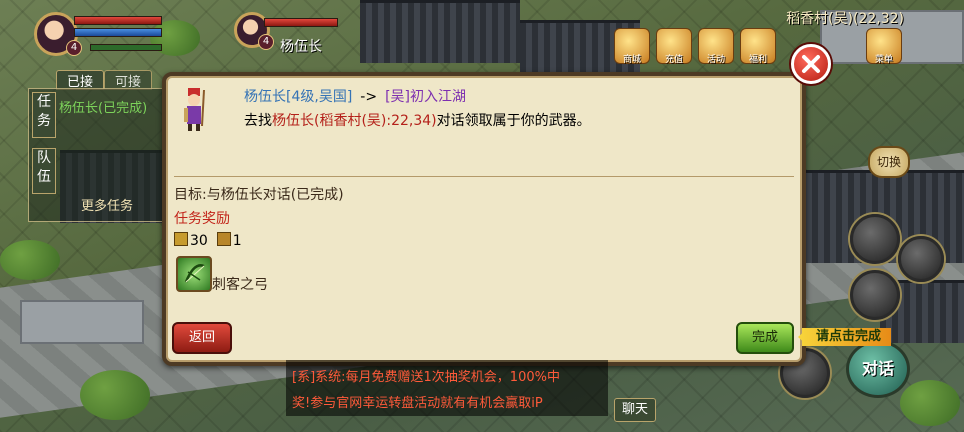 The image size is (964, 432). Describe the element at coordinates (354, 121) in the screenshot. I see `quest-target-link: 杨伍长(稻香村(吴):22,34)` at that location.